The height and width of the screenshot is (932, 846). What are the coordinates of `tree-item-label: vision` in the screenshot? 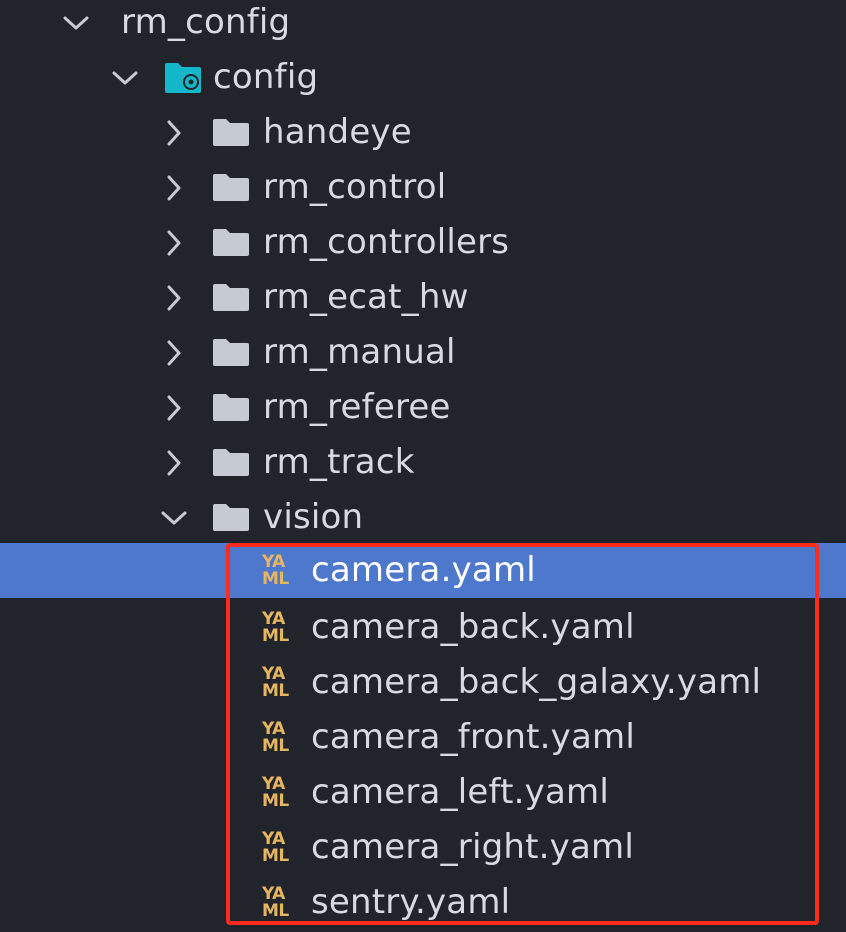 It's located at (313, 517).